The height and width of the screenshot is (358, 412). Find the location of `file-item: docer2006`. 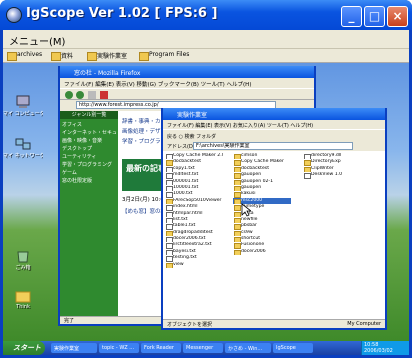

file-item: docer2006 is located at coordinates (262, 252).